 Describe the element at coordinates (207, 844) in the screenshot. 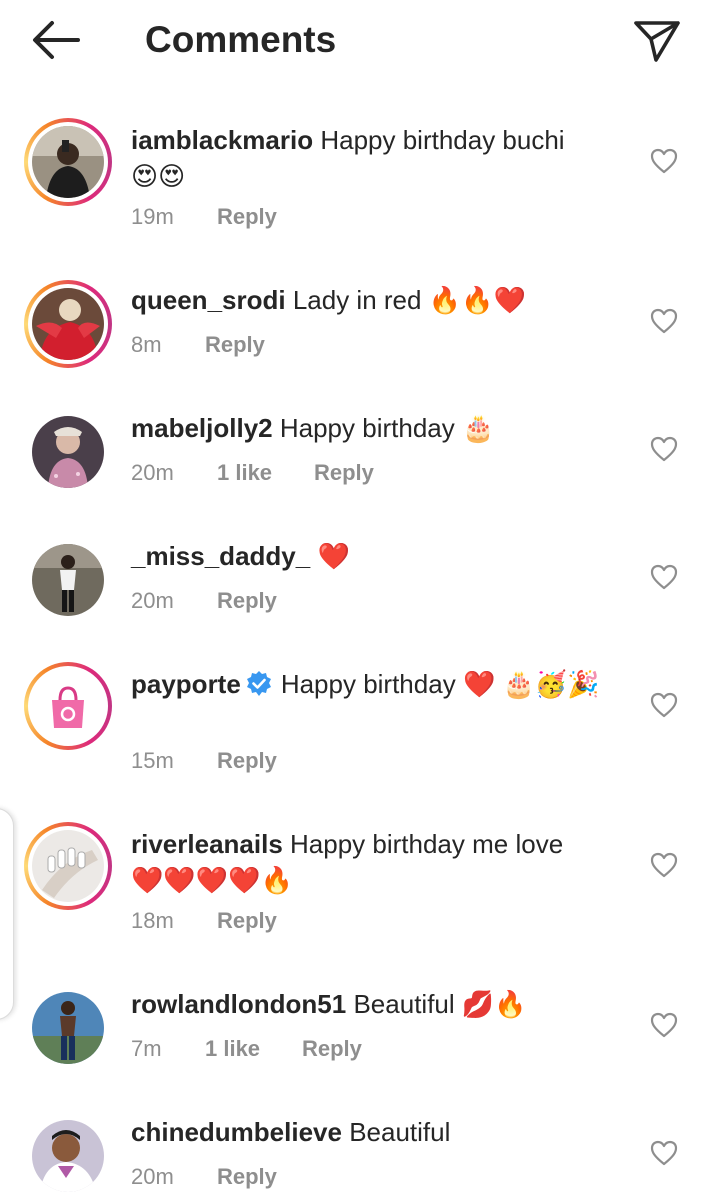

I see `comment-username: riverleanails` at that location.